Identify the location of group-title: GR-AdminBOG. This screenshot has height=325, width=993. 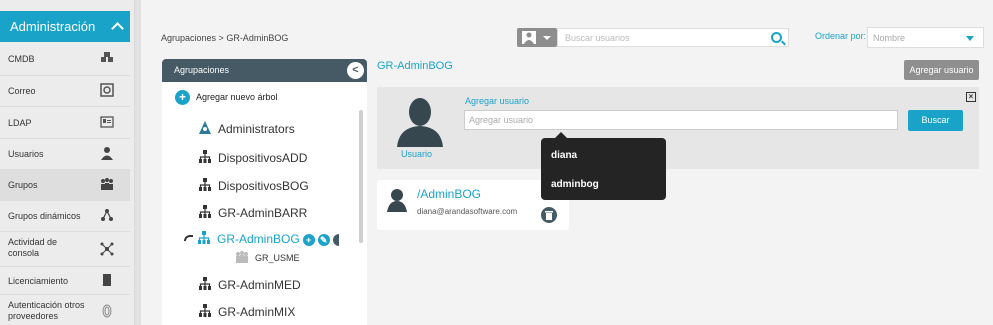
(415, 66).